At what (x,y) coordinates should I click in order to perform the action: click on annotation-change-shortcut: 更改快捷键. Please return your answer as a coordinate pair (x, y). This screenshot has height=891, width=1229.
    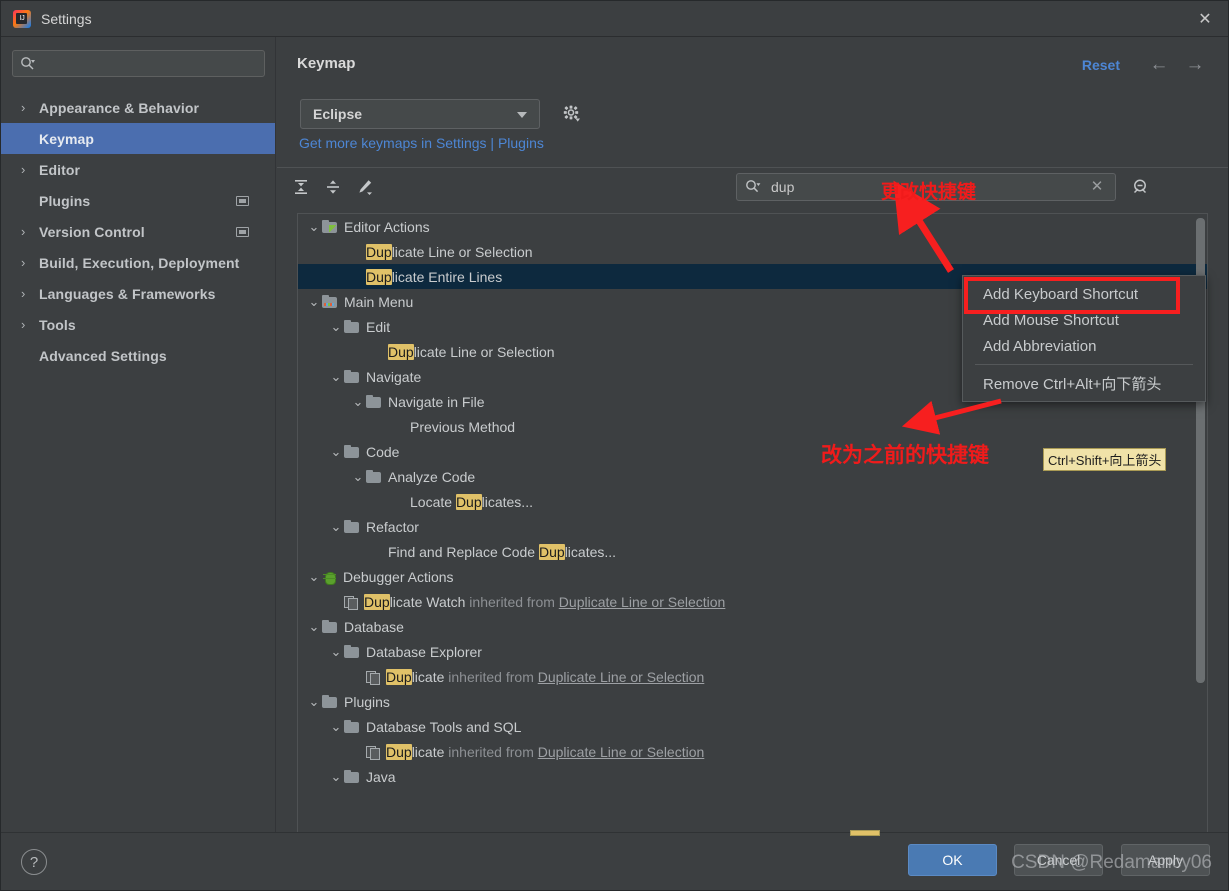
    Looking at the image, I should click on (929, 192).